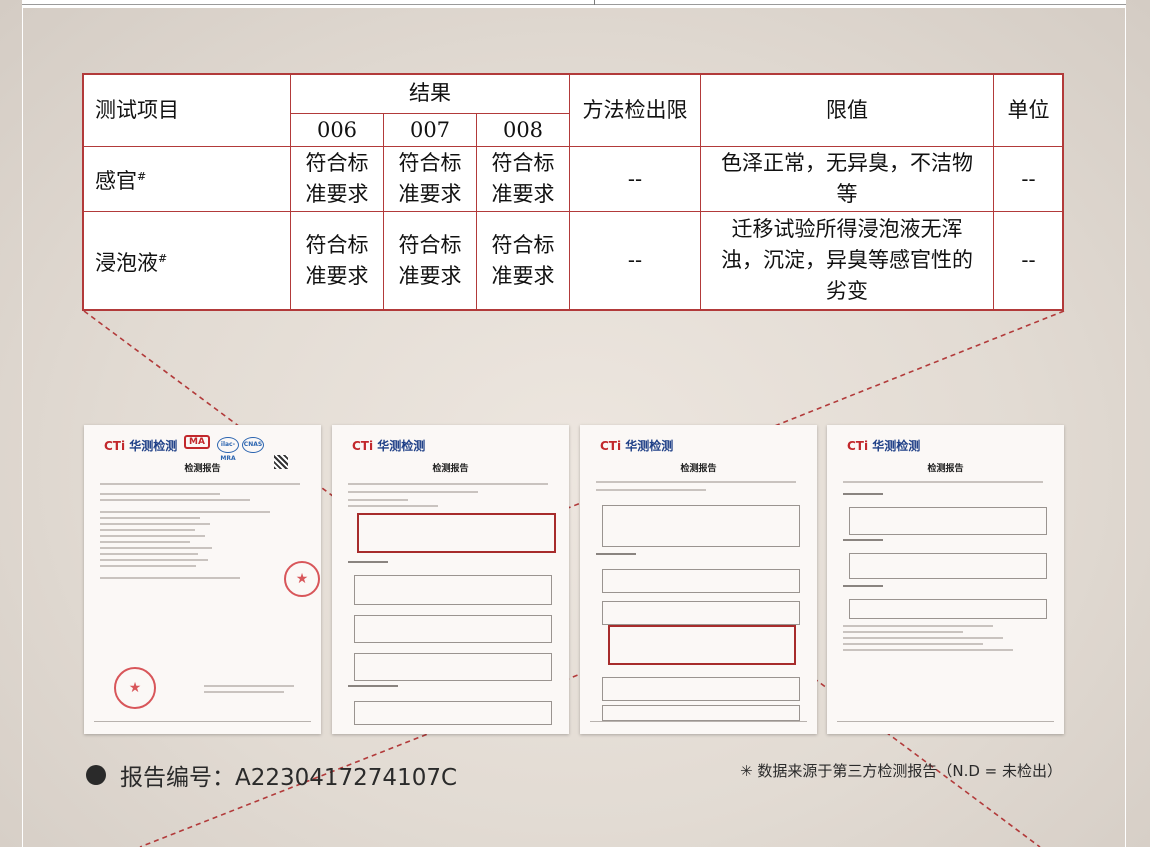 Image resolution: width=1150 pixels, height=847 pixels. Describe the element at coordinates (847, 179) in the screenshot. I see `limit-cell: 色泽正常，无异臭，不洁物等` at that location.